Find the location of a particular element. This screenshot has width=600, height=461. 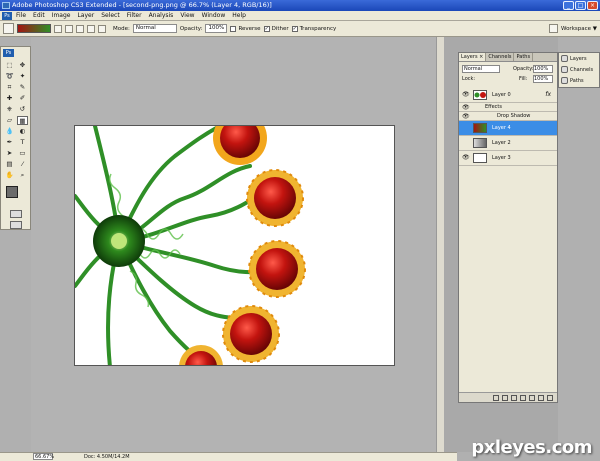

opacity-input: 100% is located at coordinates (216, 28).